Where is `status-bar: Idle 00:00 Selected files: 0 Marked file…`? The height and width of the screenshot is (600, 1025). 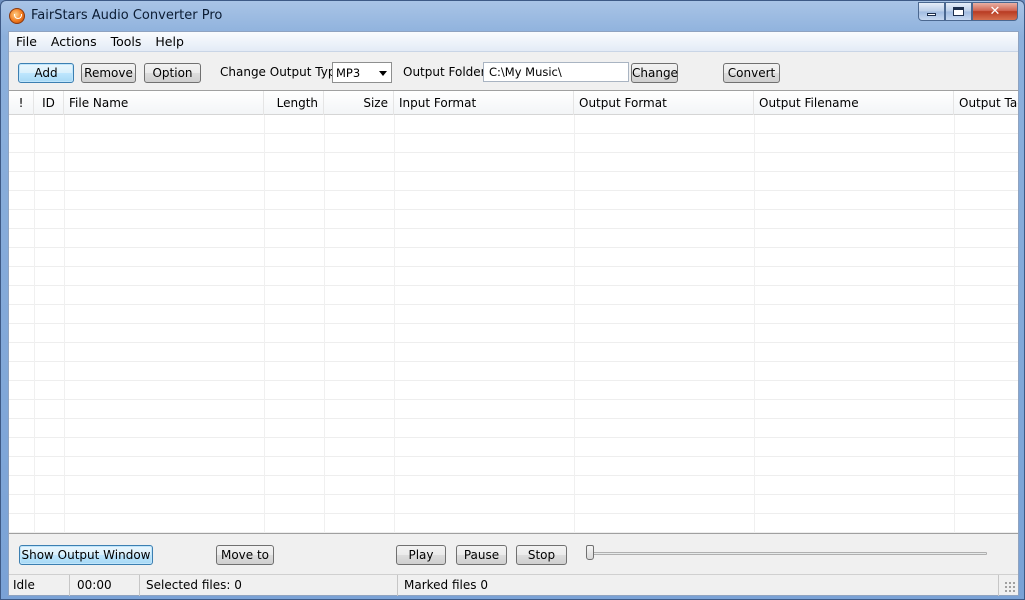
status-bar: Idle 00:00 Selected files: 0 Marked file… is located at coordinates (513, 585).